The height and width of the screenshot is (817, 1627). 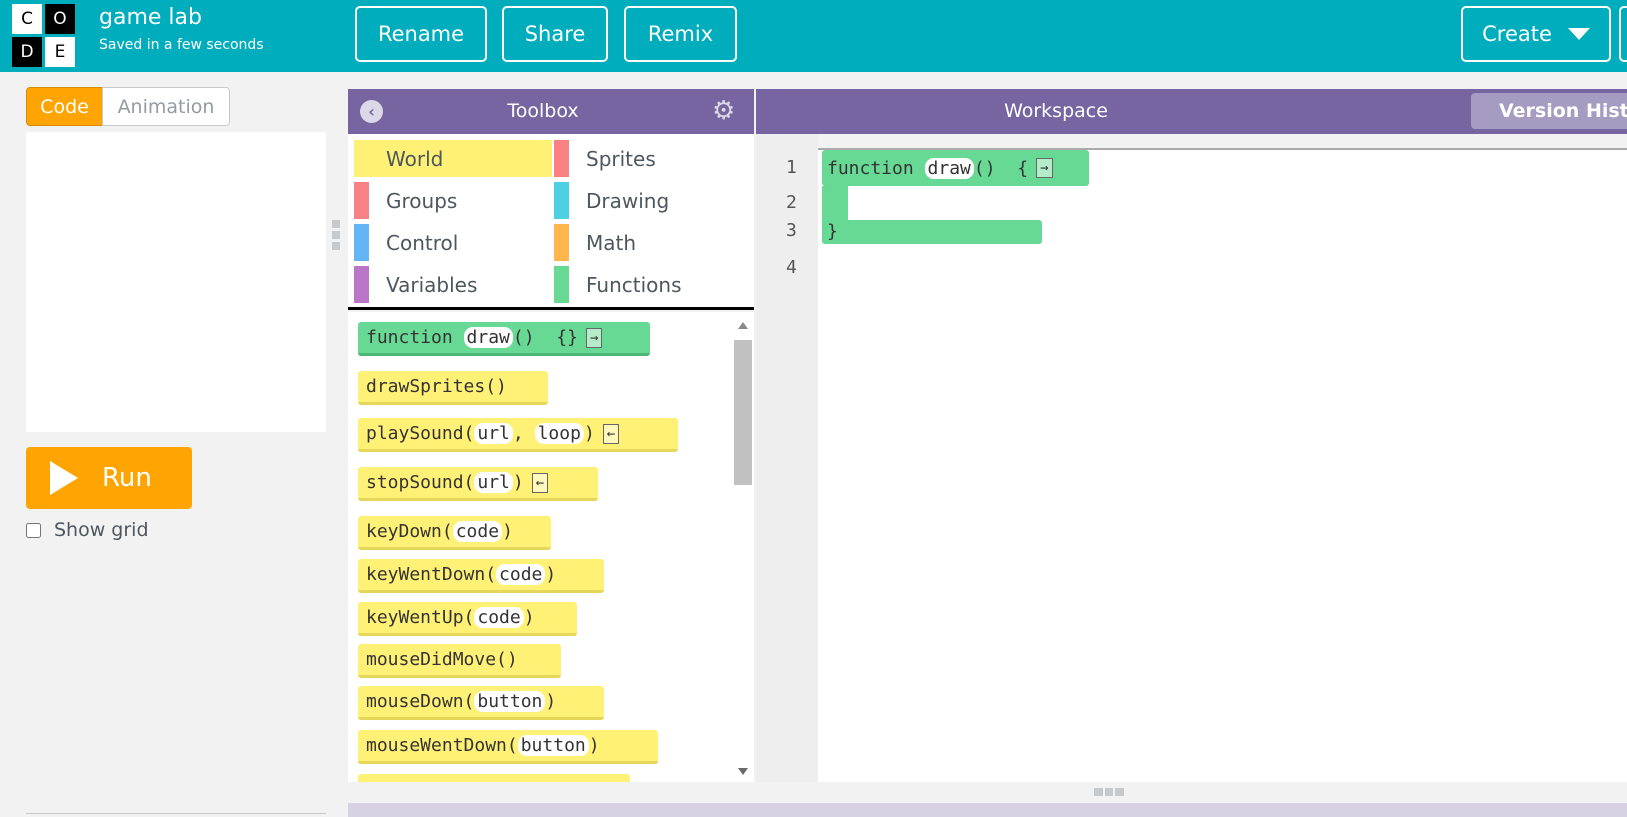 What do you see at coordinates (336, 236) in the screenshot?
I see `panel-resize-handle` at bounding box center [336, 236].